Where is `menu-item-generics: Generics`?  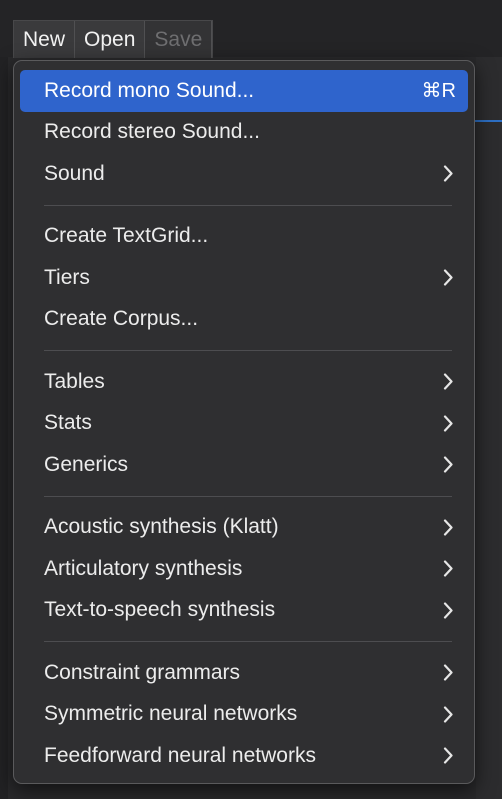 menu-item-generics: Generics is located at coordinates (244, 465).